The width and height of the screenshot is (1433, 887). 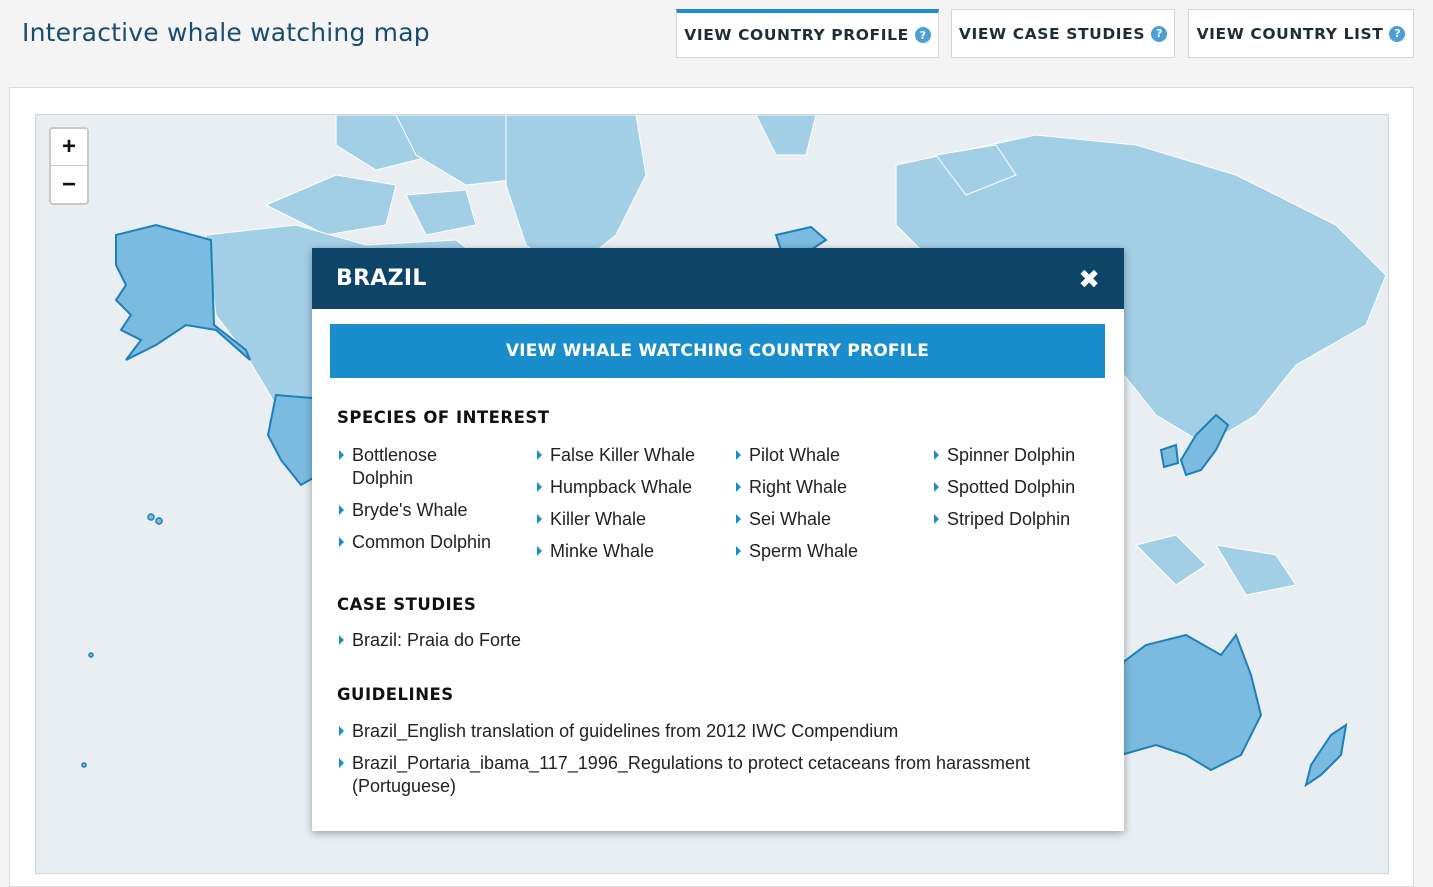 I want to click on case-study-link: Brazil: Praia do Forte, so click(x=717, y=640).